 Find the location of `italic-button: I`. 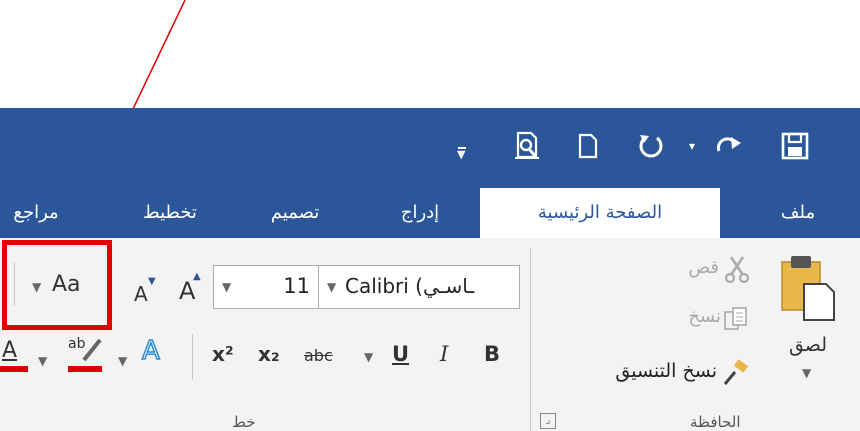

italic-button: I is located at coordinates (448, 355).